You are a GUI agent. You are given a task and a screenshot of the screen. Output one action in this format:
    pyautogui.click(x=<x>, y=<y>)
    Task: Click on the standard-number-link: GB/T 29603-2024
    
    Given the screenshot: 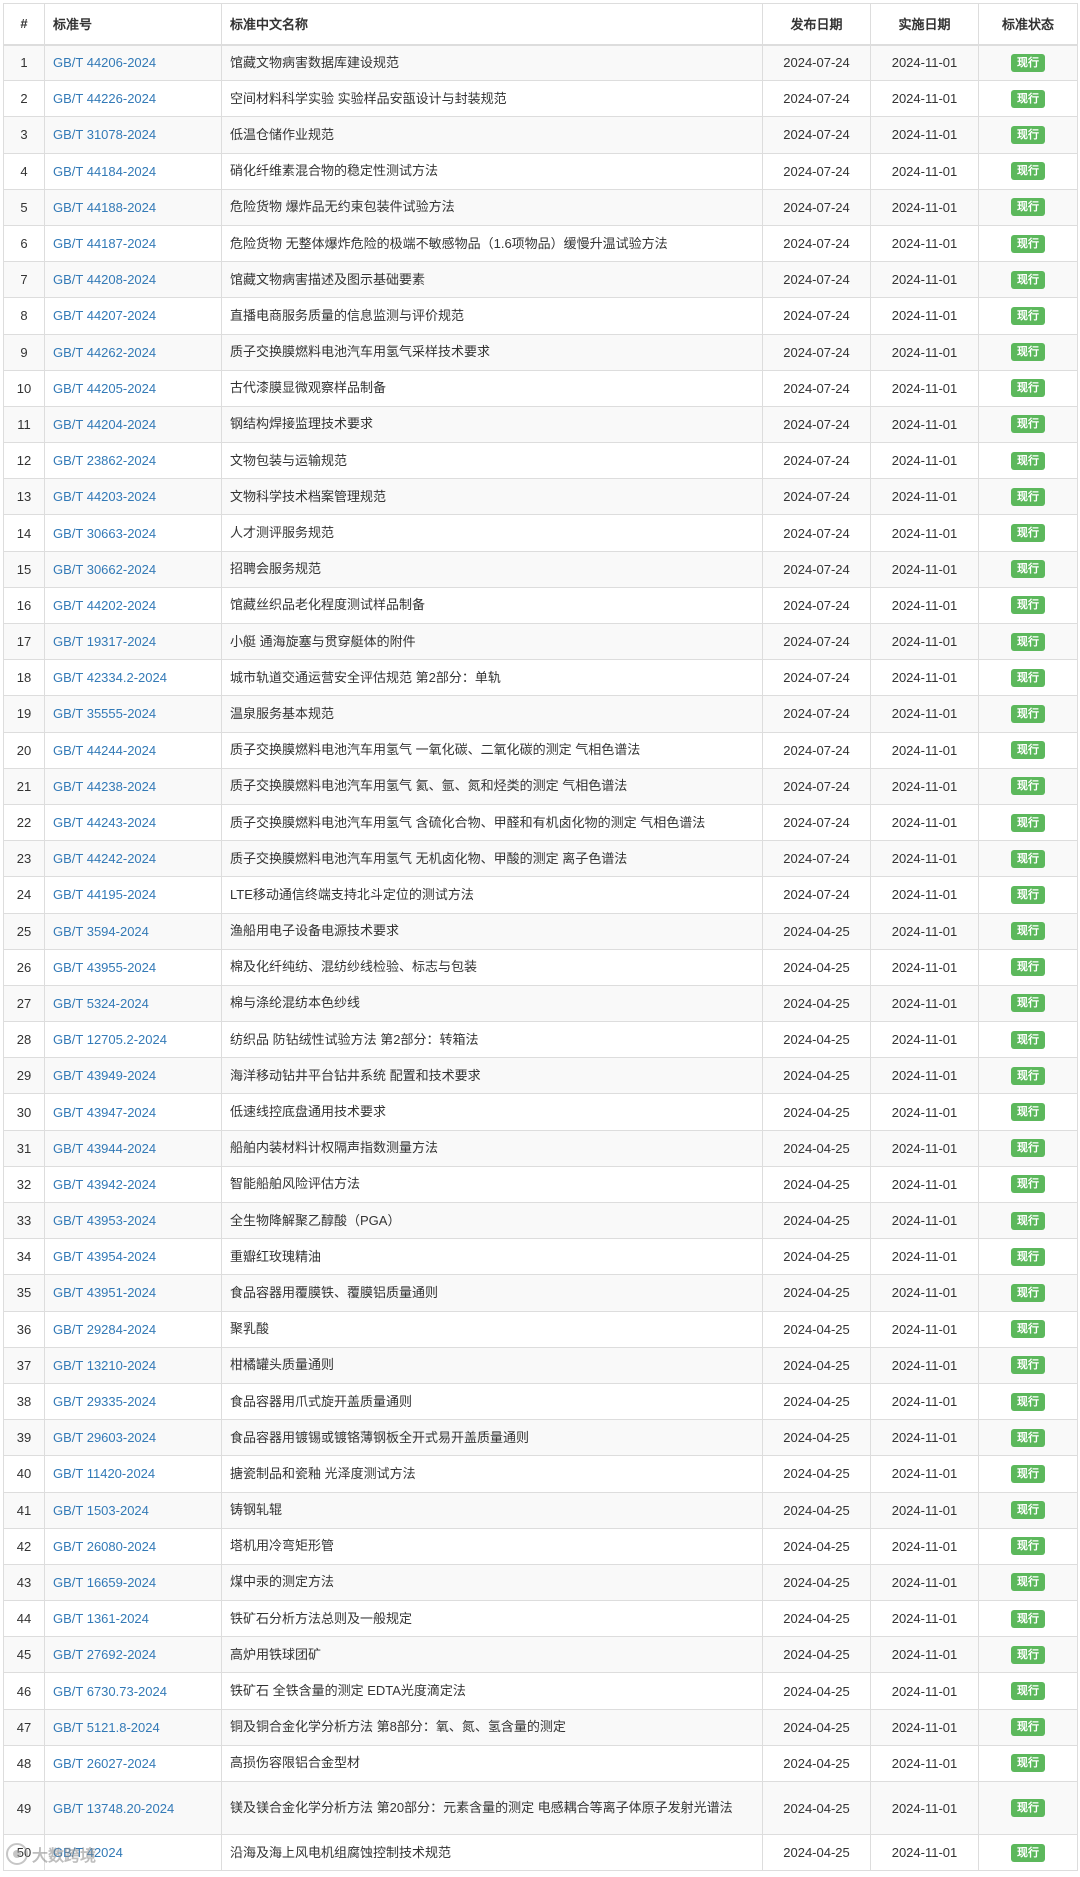 What is the action you would take?
    pyautogui.click(x=104, y=1437)
    